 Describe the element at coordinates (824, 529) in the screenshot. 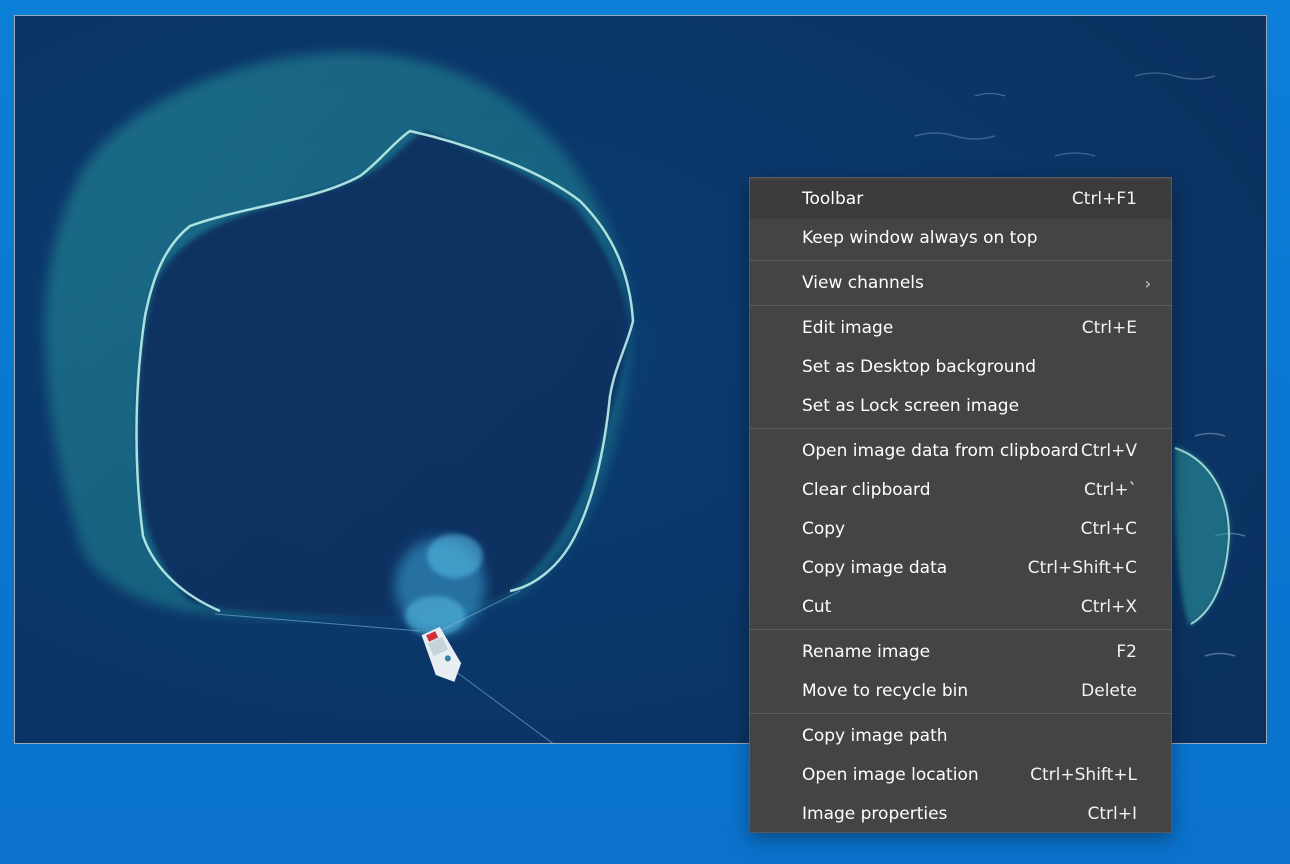

I see `menu-item-label: Copy` at that location.